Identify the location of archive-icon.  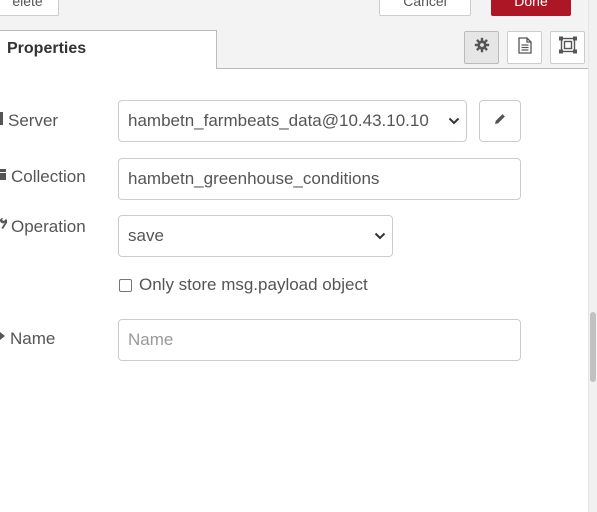
(5, 176).